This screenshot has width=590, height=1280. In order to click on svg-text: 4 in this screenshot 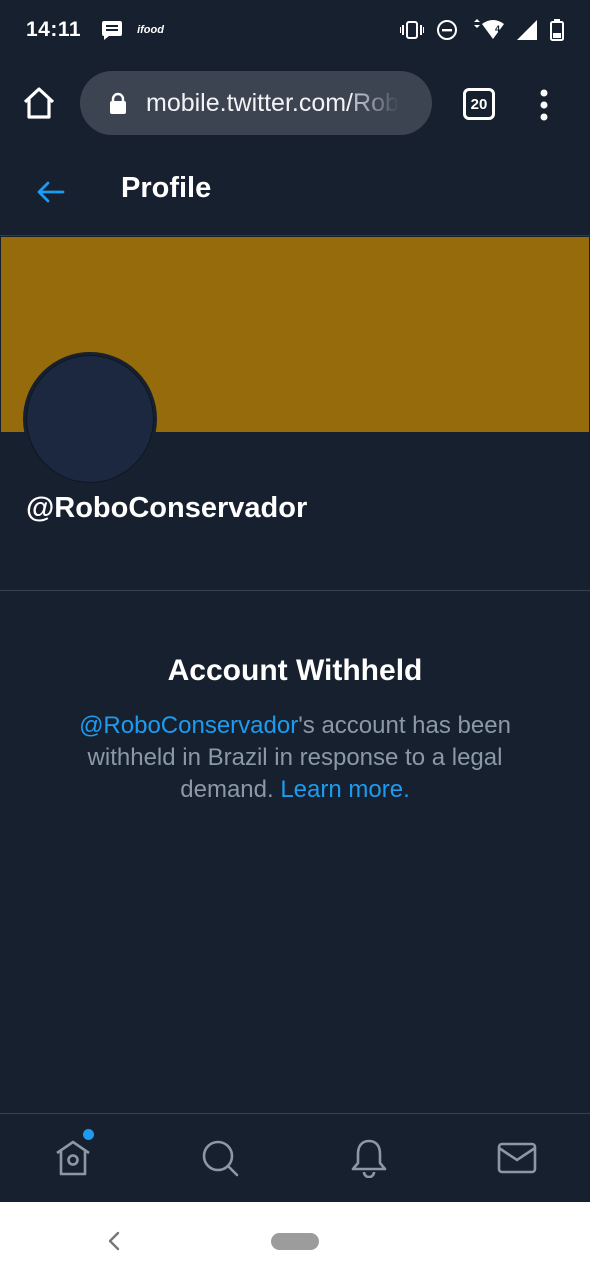, I will do `click(497, 29)`.